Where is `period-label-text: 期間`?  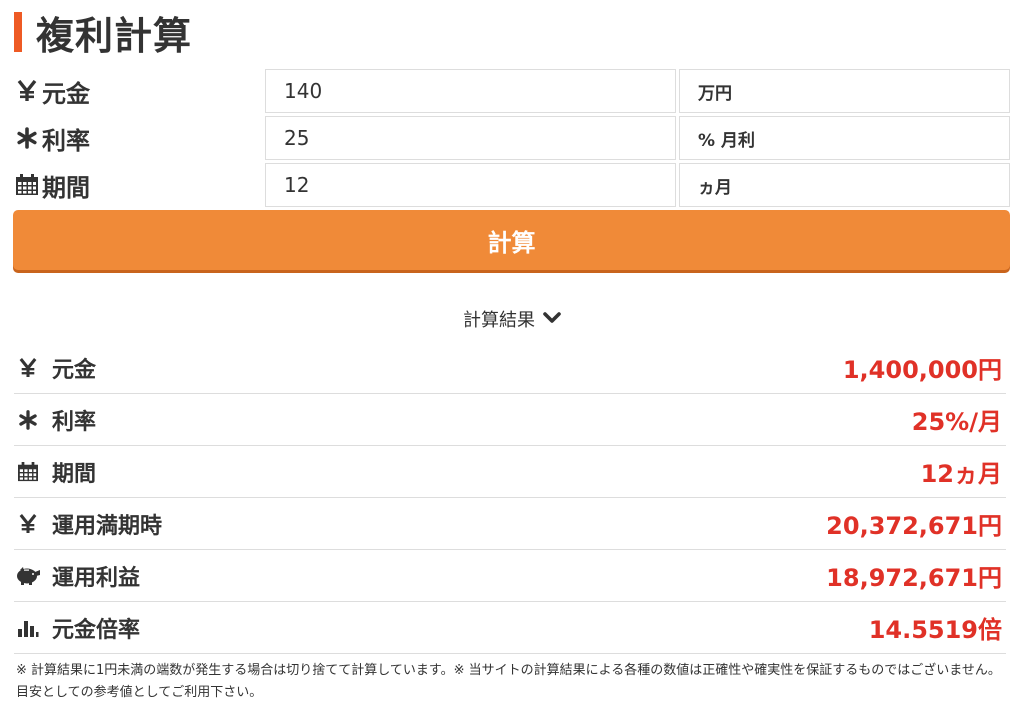
period-label-text: 期間 is located at coordinates (66, 187).